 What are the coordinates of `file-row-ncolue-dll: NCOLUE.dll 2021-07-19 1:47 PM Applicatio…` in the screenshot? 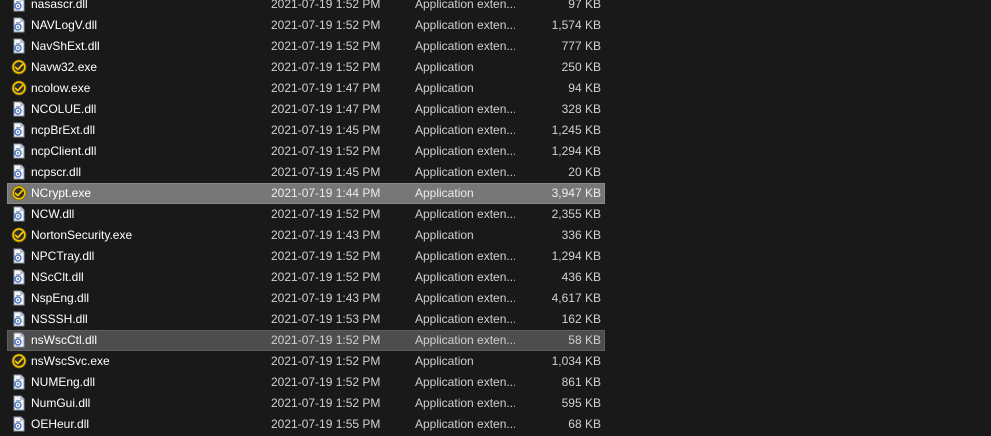 It's located at (495, 109).